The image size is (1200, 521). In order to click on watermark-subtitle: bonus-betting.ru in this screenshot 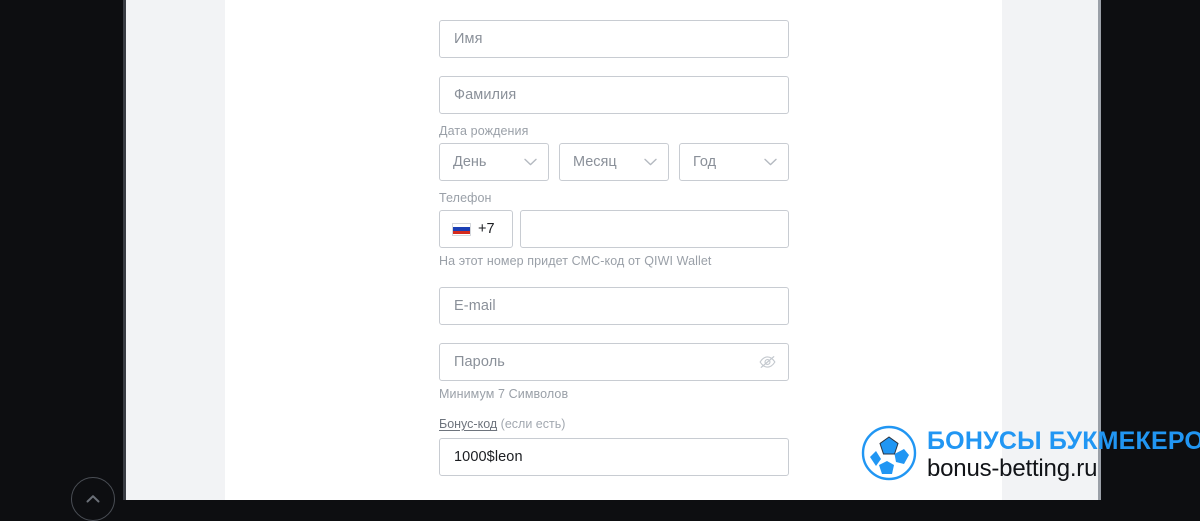, I will do `click(1012, 468)`.